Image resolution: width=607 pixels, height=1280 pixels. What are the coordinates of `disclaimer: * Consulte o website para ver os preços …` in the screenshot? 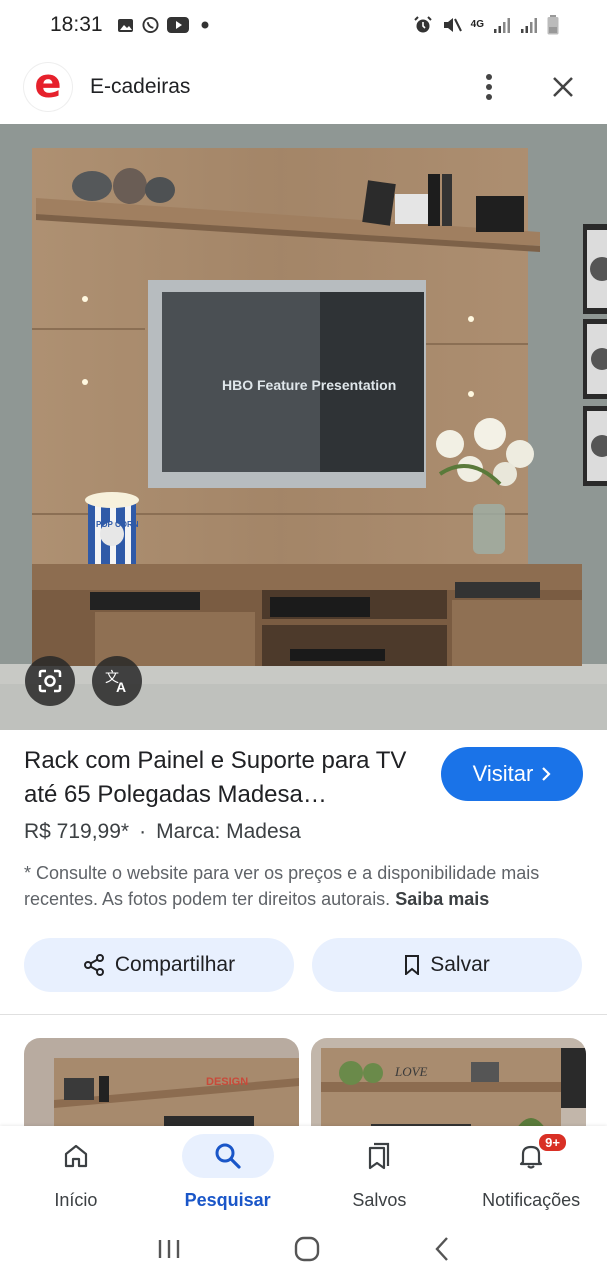 It's located at (306, 886).